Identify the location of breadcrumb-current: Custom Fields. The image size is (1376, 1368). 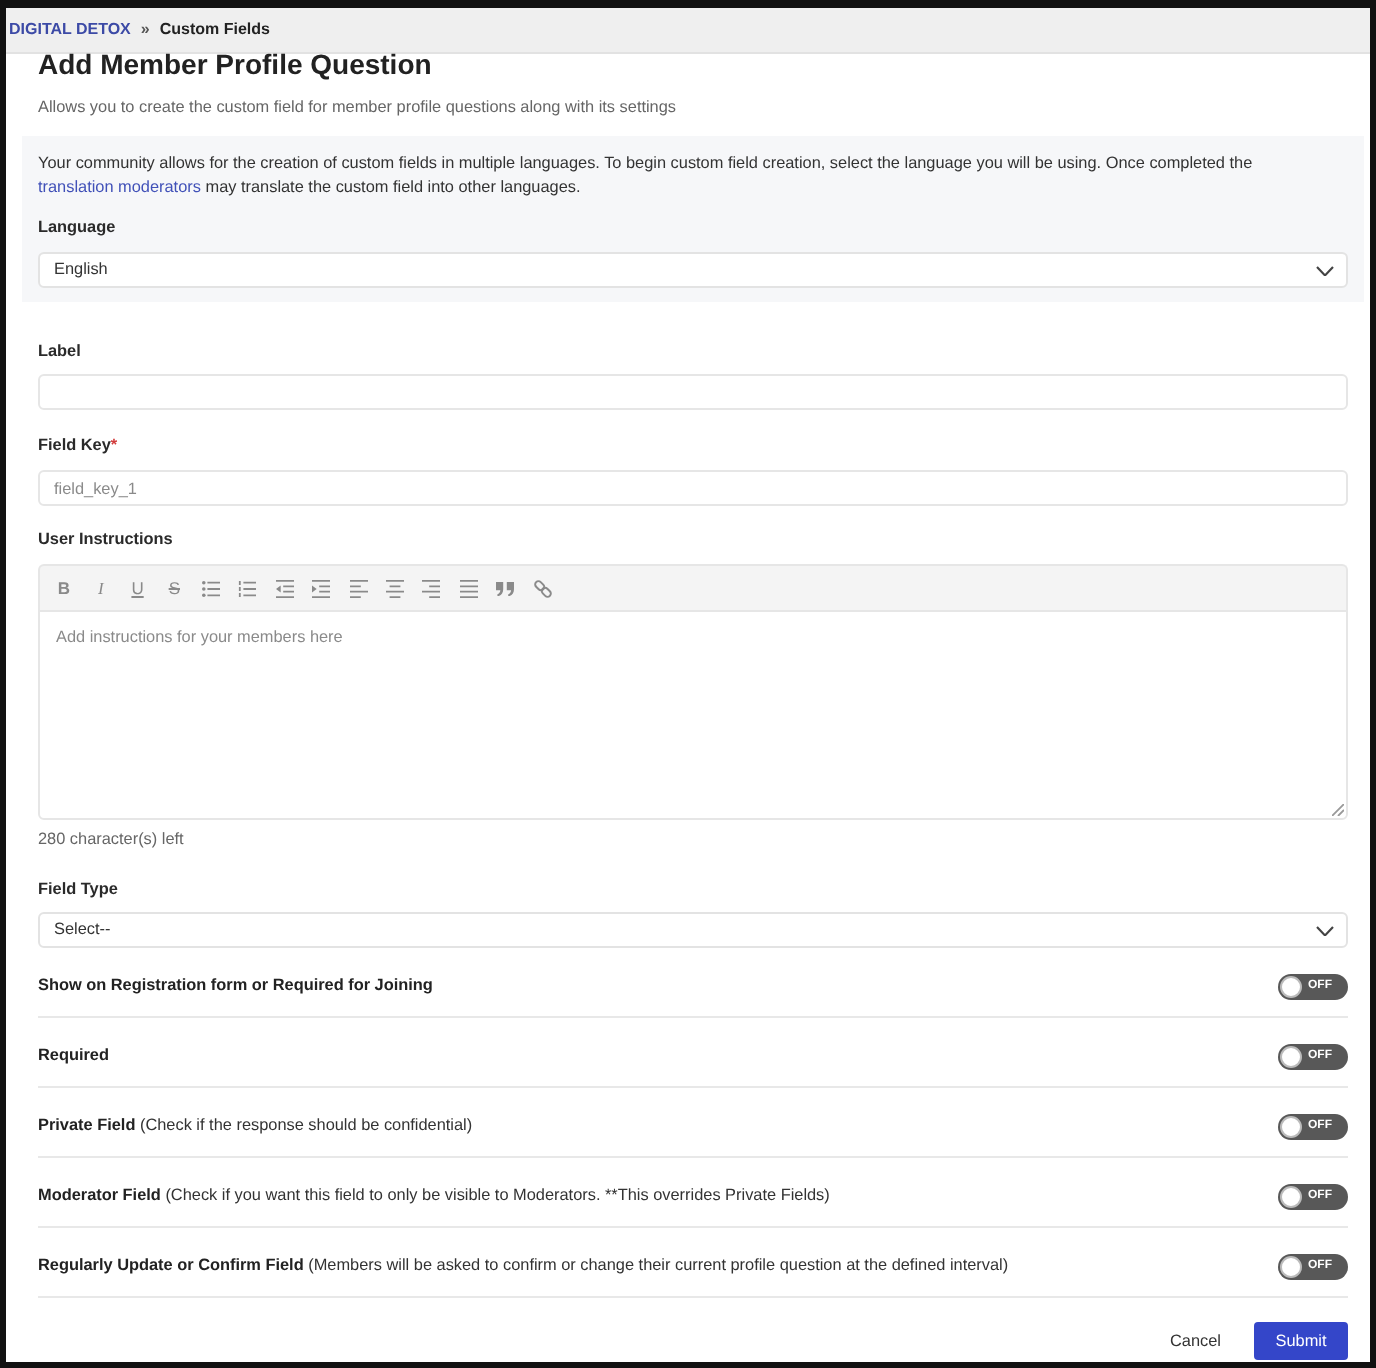
(214, 30).